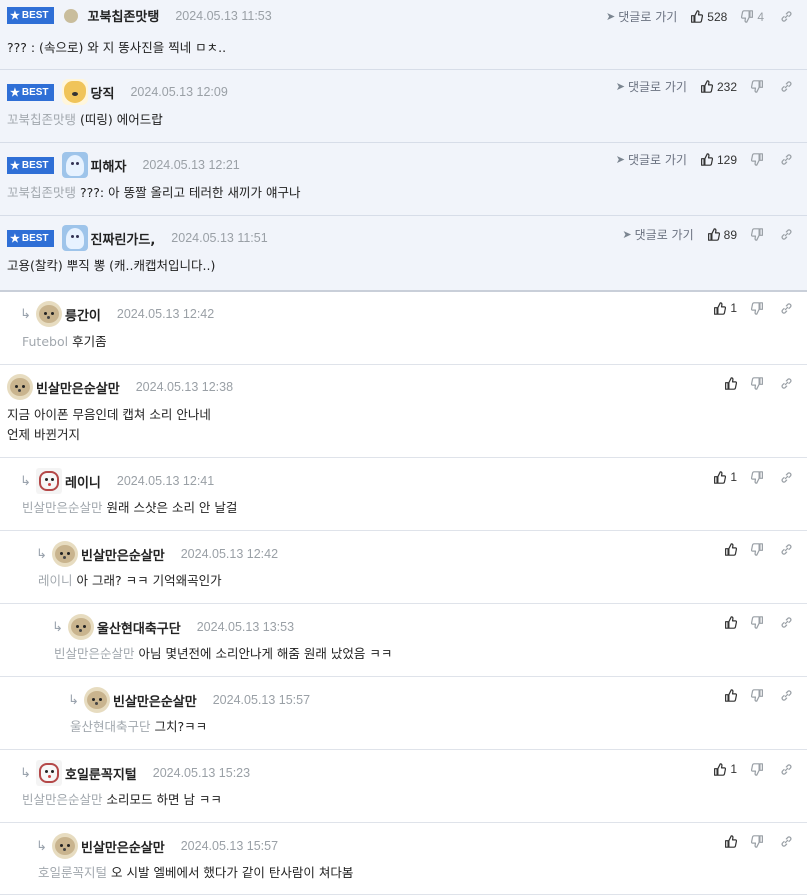  I want to click on comment-header: ★ BEST 진짜린가드, 2024.05.13 11:51, so click(137, 238).